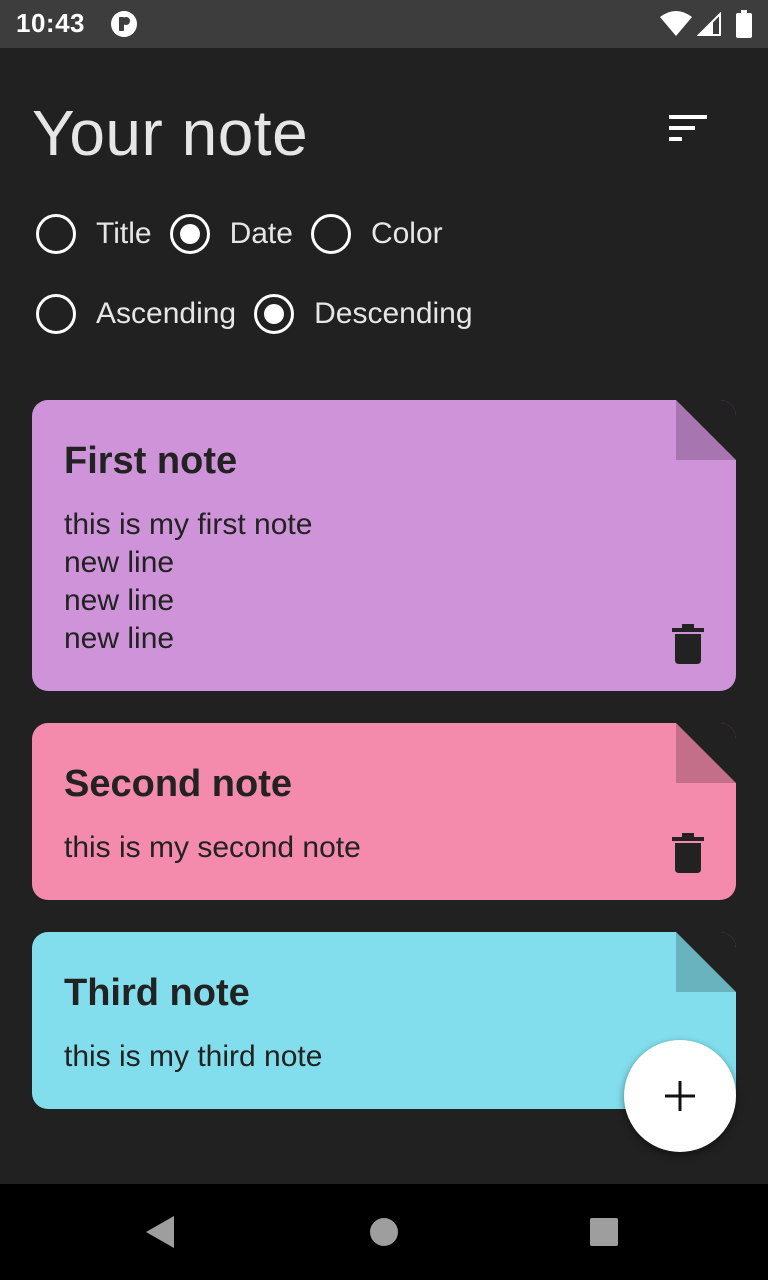  What do you see at coordinates (178, 784) in the screenshot?
I see `note-title: Second note` at bounding box center [178, 784].